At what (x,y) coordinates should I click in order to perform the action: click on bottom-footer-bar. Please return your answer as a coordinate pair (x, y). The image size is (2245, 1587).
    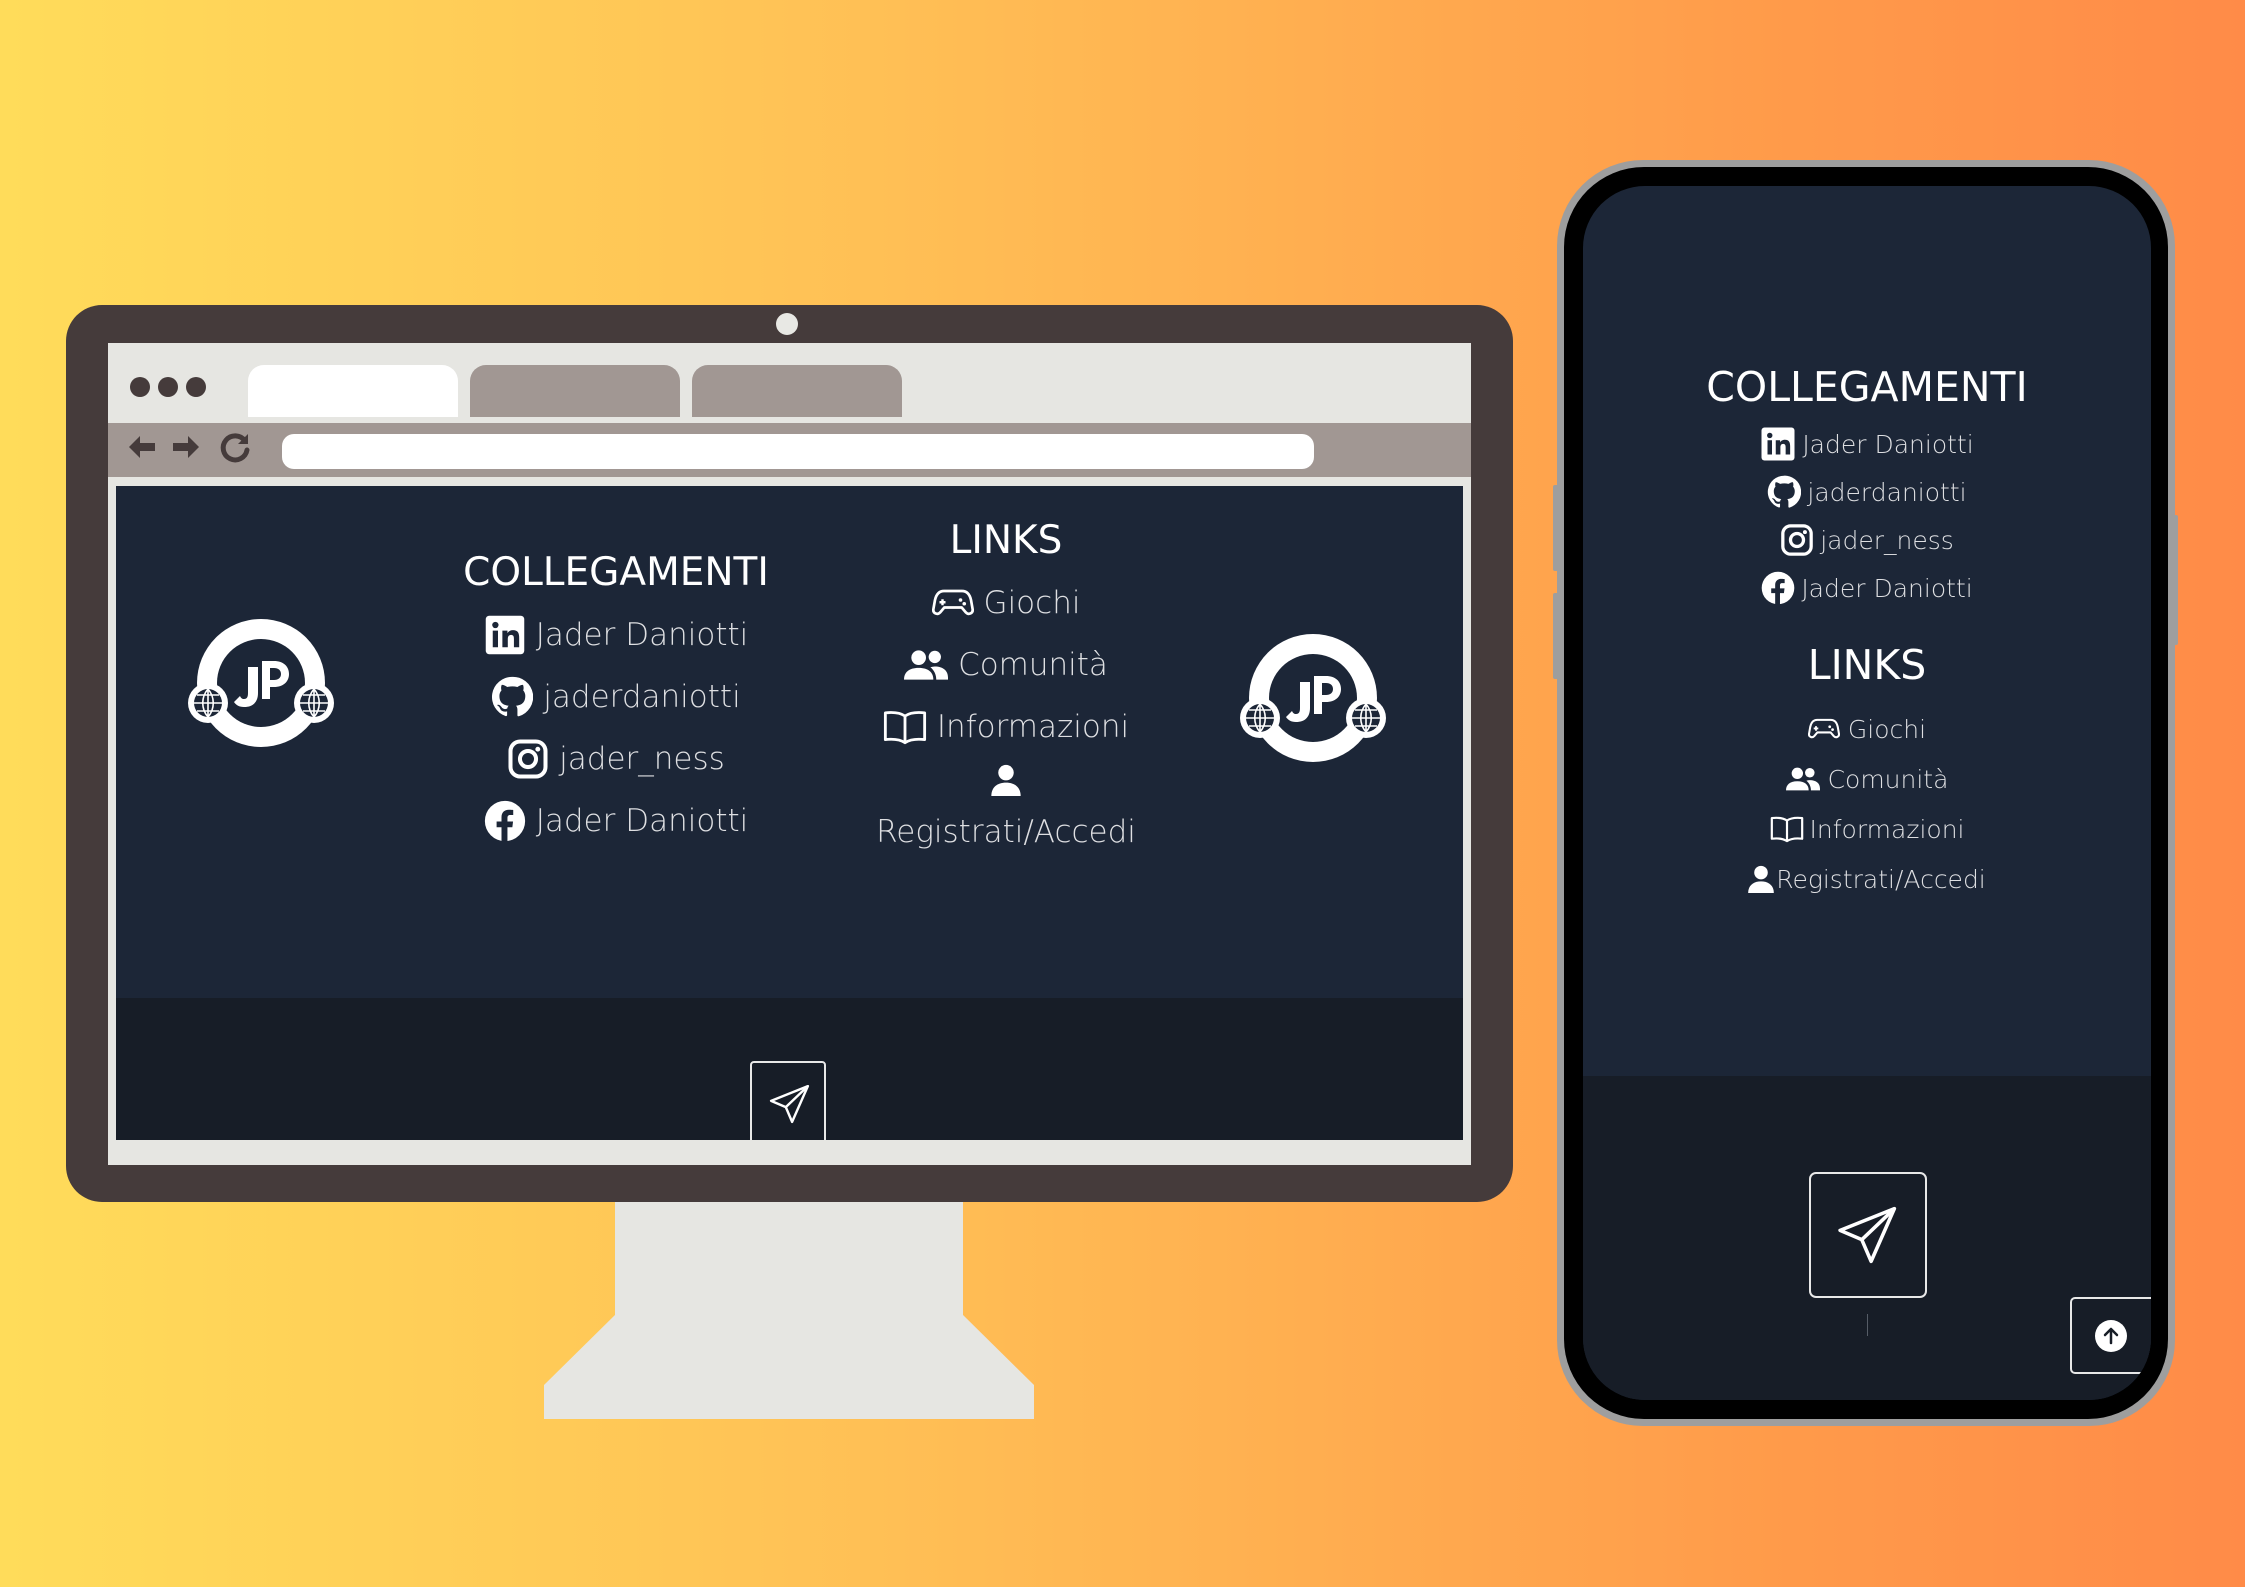
    Looking at the image, I should click on (789, 1069).